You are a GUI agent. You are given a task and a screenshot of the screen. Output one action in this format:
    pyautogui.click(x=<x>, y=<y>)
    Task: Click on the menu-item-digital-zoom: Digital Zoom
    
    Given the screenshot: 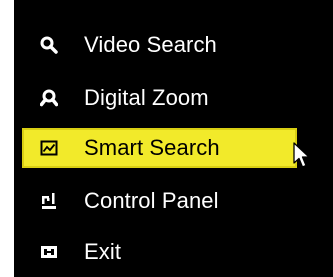 What is the action you would take?
    pyautogui.click(x=166, y=98)
    